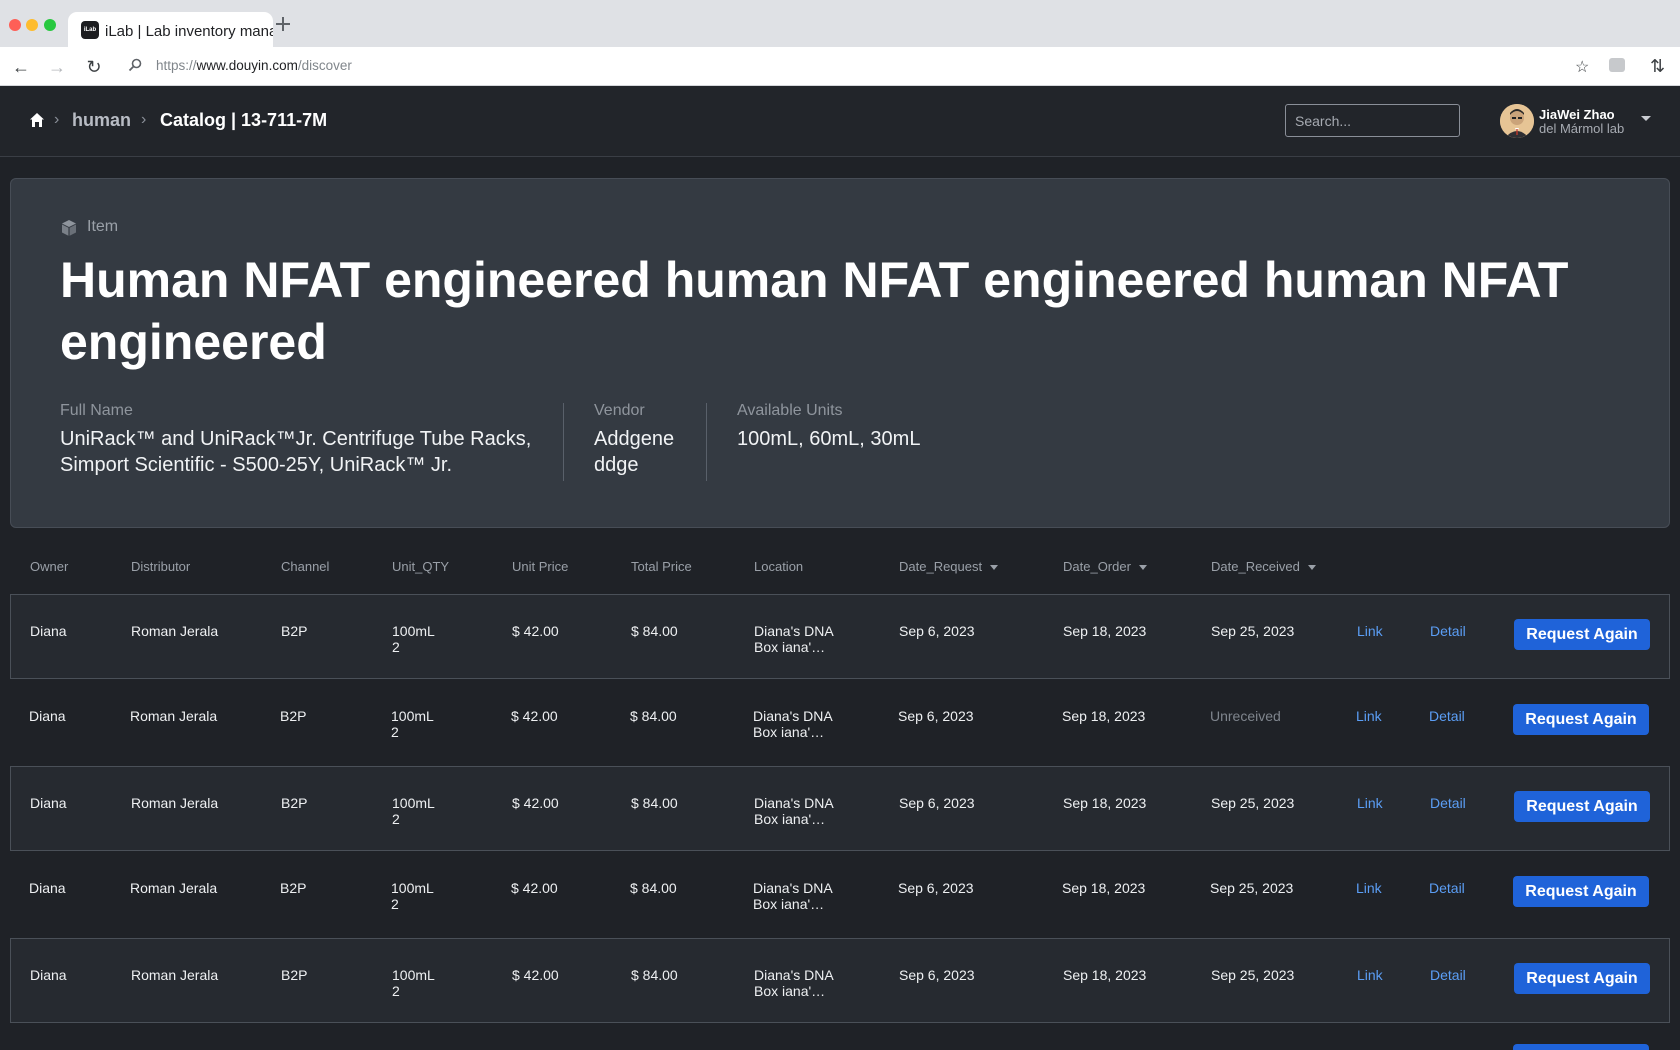 Image resolution: width=1680 pixels, height=1050 pixels. What do you see at coordinates (421, 566) in the screenshot?
I see `column-header-unit-qty: Unit_QTY` at bounding box center [421, 566].